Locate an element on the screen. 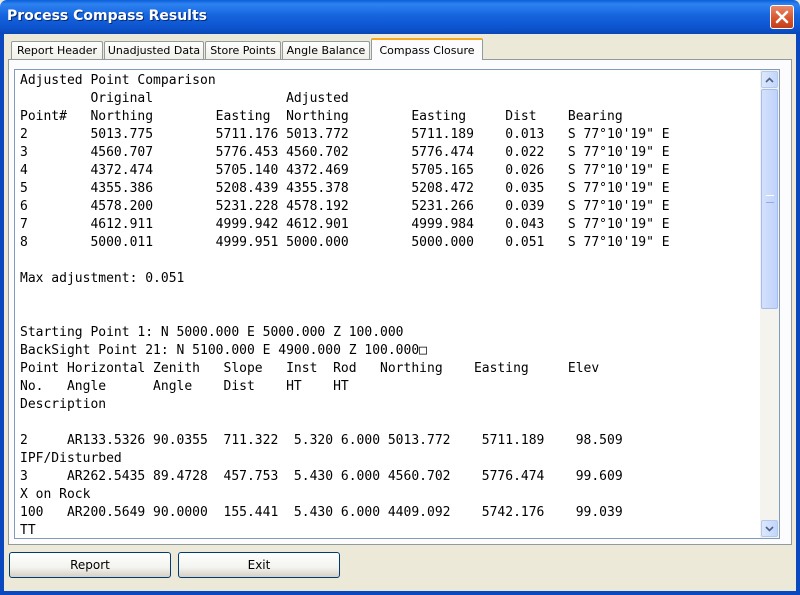  chevron-down-icon is located at coordinates (769, 528).